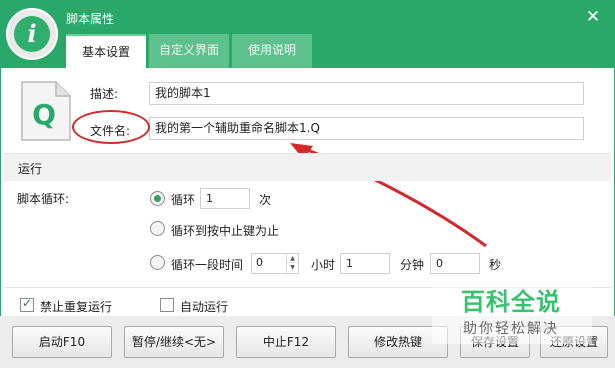  I want to click on minutes-unit: 分钟, so click(412, 265).